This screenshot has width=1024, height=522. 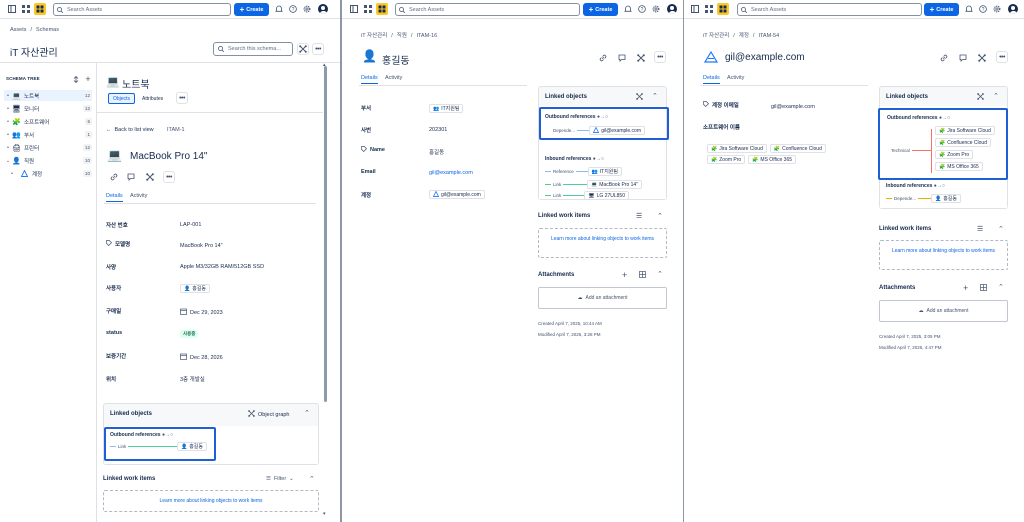 I want to click on attr-value-spec: Apple M3/32GB RAM/512GB SSD, so click(x=222, y=267).